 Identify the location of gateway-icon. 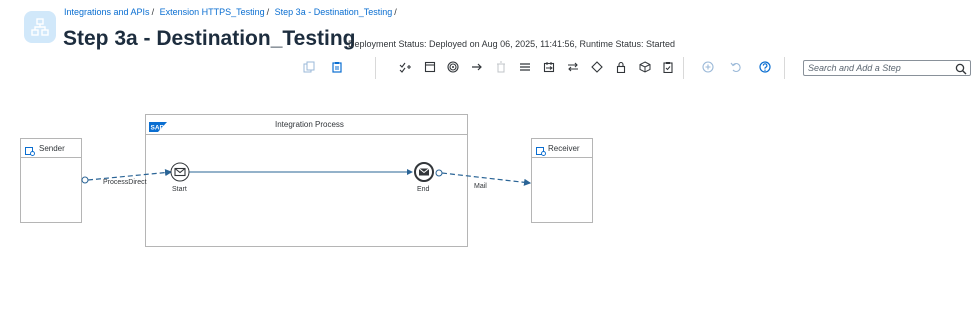
(597, 67).